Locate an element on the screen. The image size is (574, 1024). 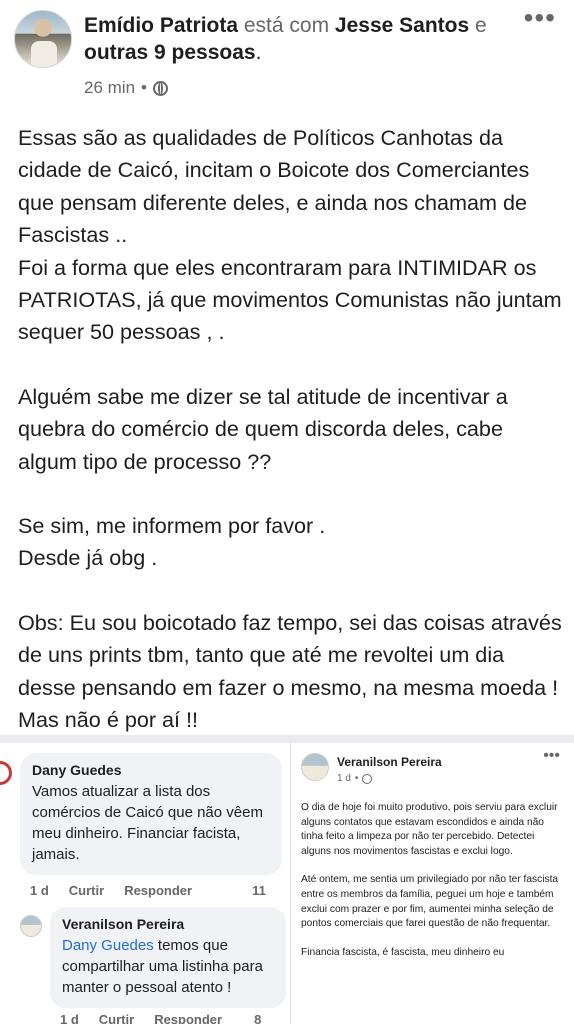
reply-reply: Responder is located at coordinates (188, 1018).